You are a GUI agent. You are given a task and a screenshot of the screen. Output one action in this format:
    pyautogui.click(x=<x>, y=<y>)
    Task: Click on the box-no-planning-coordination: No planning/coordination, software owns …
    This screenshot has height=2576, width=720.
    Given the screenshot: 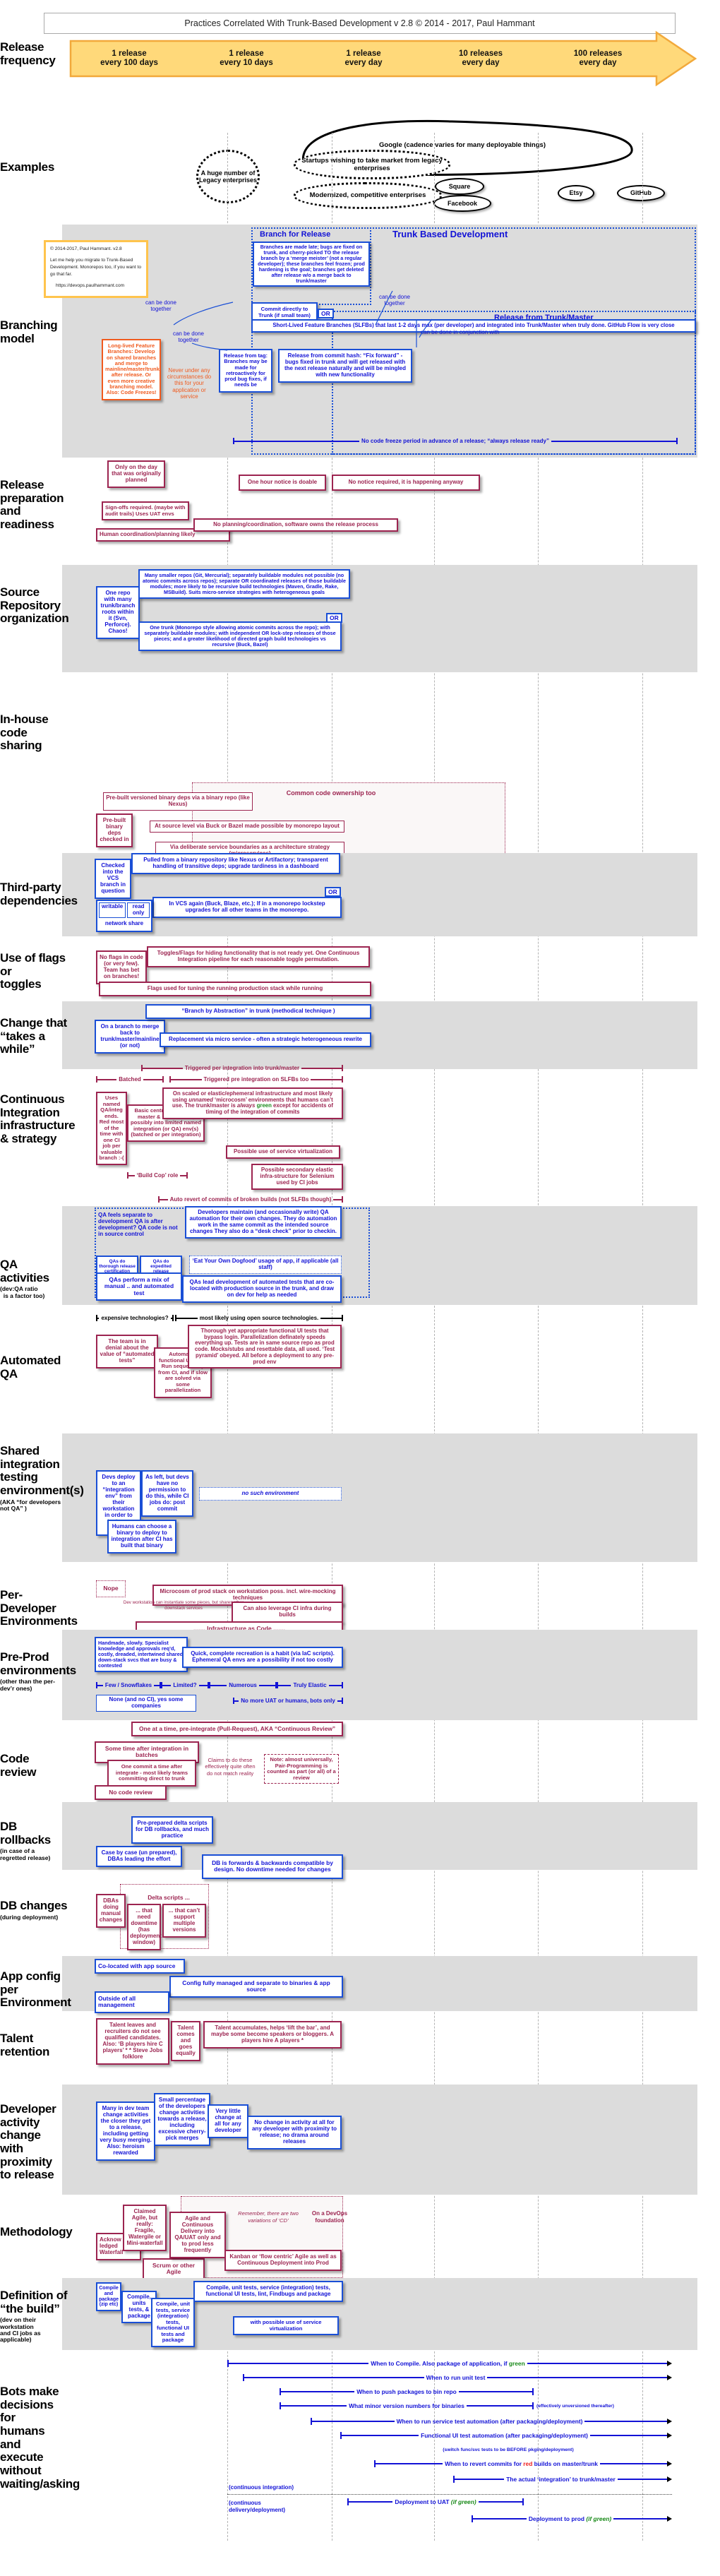 What is the action you would take?
    pyautogui.click(x=295, y=525)
    